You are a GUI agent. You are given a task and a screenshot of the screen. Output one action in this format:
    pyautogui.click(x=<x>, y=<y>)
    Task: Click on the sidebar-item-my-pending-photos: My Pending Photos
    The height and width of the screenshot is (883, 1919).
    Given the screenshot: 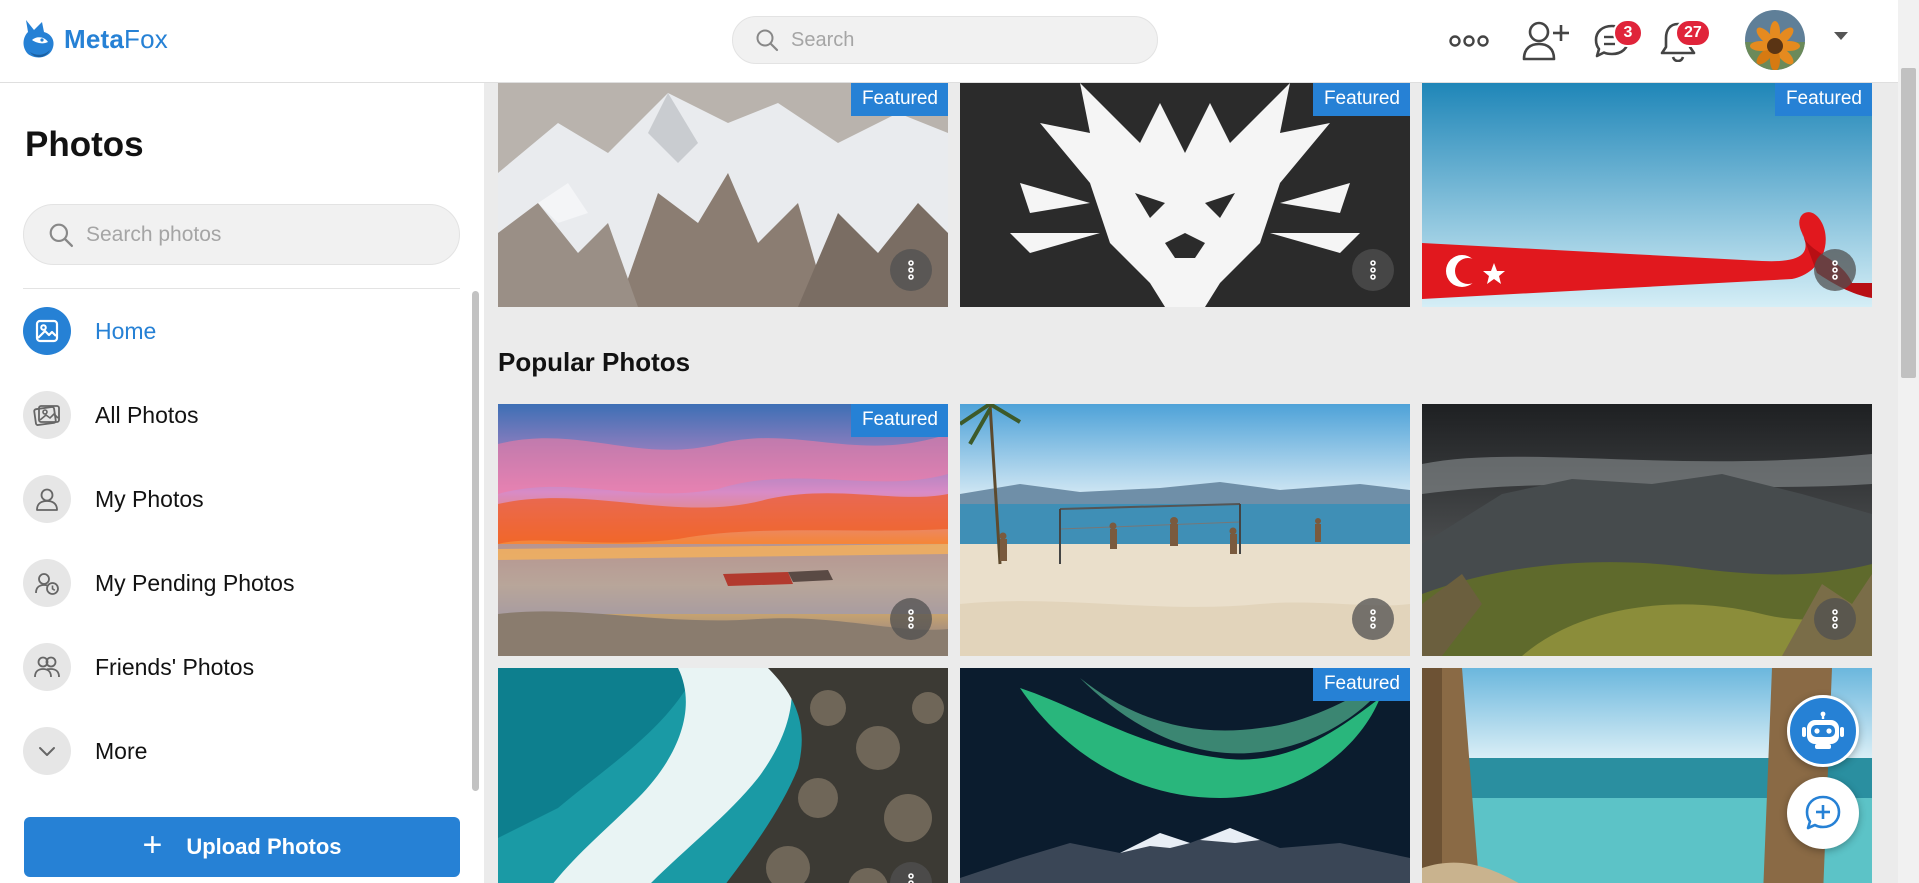 What is the action you would take?
    pyautogui.click(x=238, y=583)
    